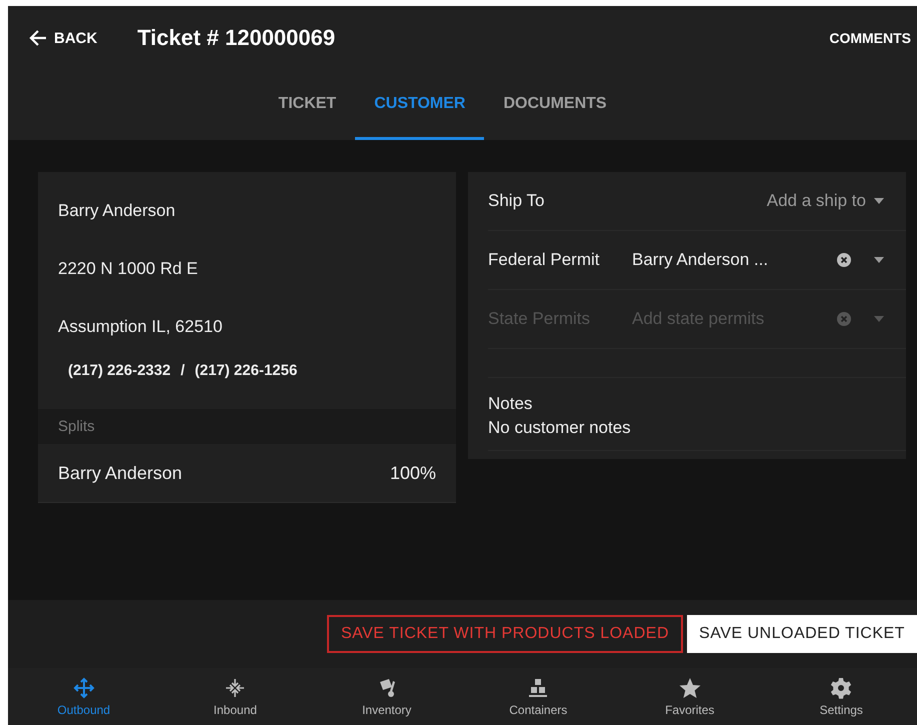 The image size is (917, 725). Describe the element at coordinates (802, 634) in the screenshot. I see `save-unloaded-button: SAVE UNLOADED TICKET` at that location.